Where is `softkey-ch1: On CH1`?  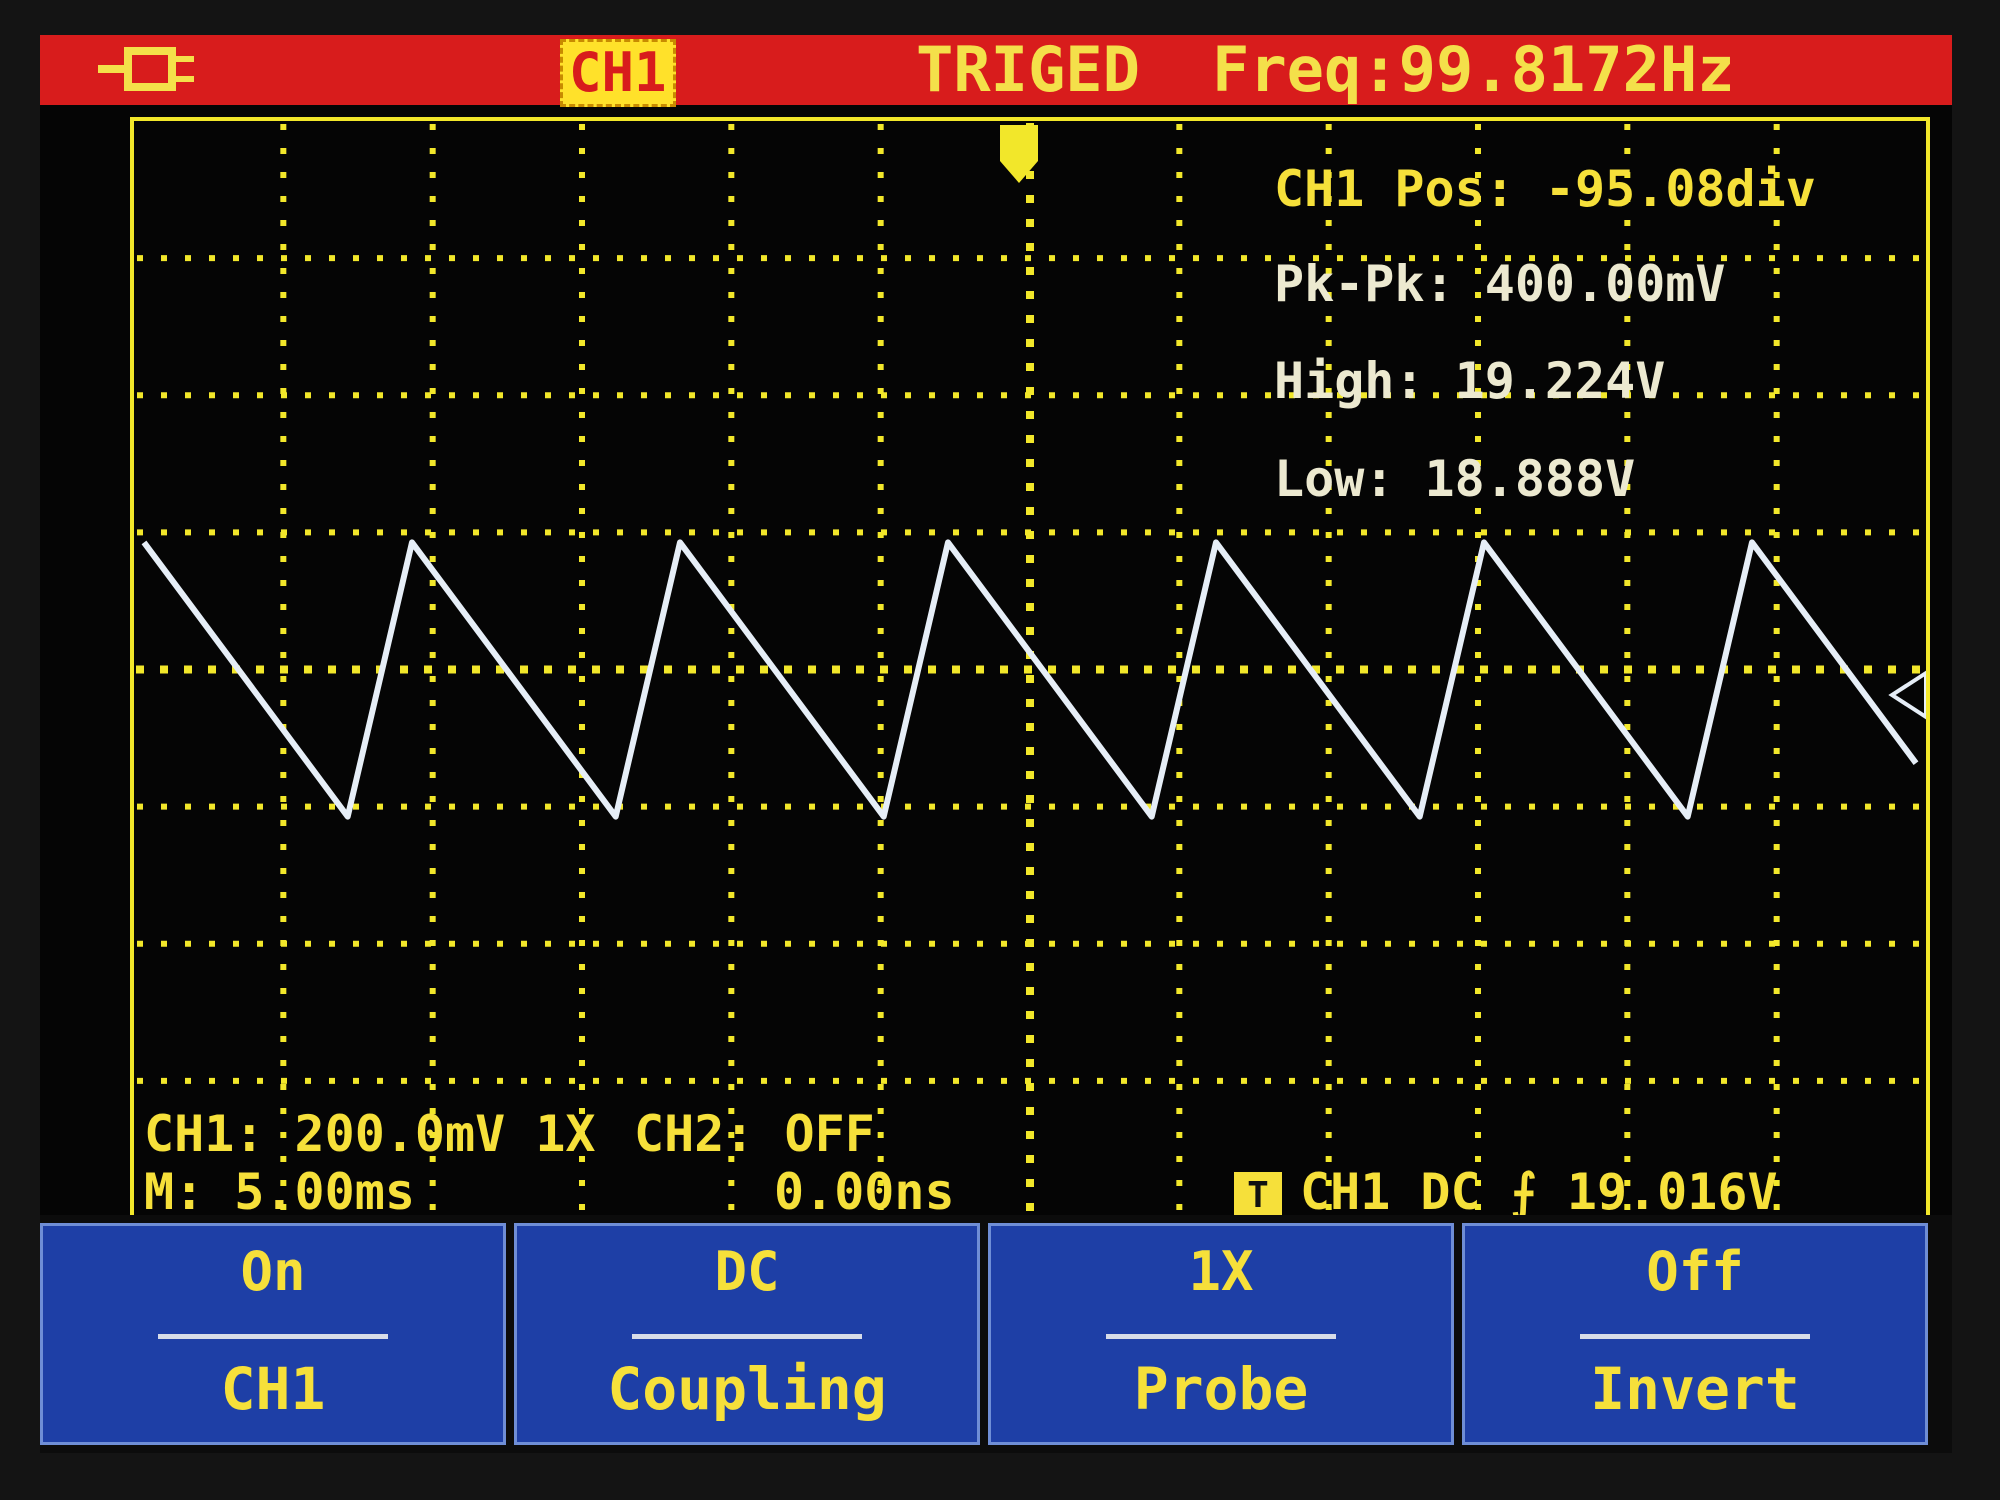 softkey-ch1: On CH1 is located at coordinates (273, 1334).